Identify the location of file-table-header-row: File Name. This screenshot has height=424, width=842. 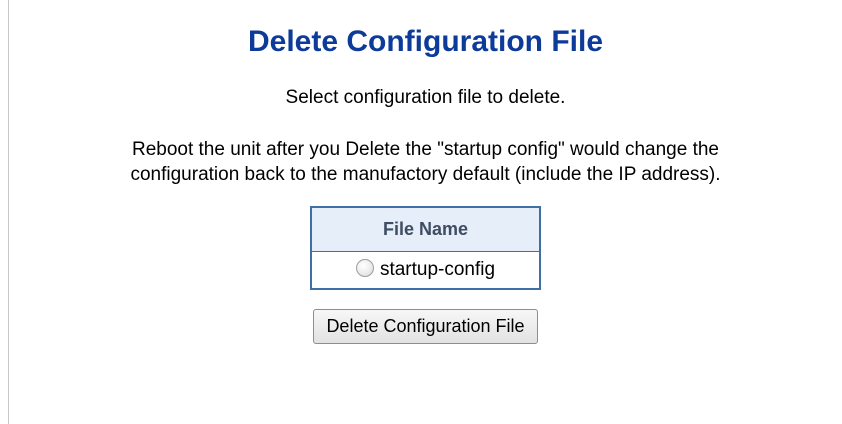
(425, 229).